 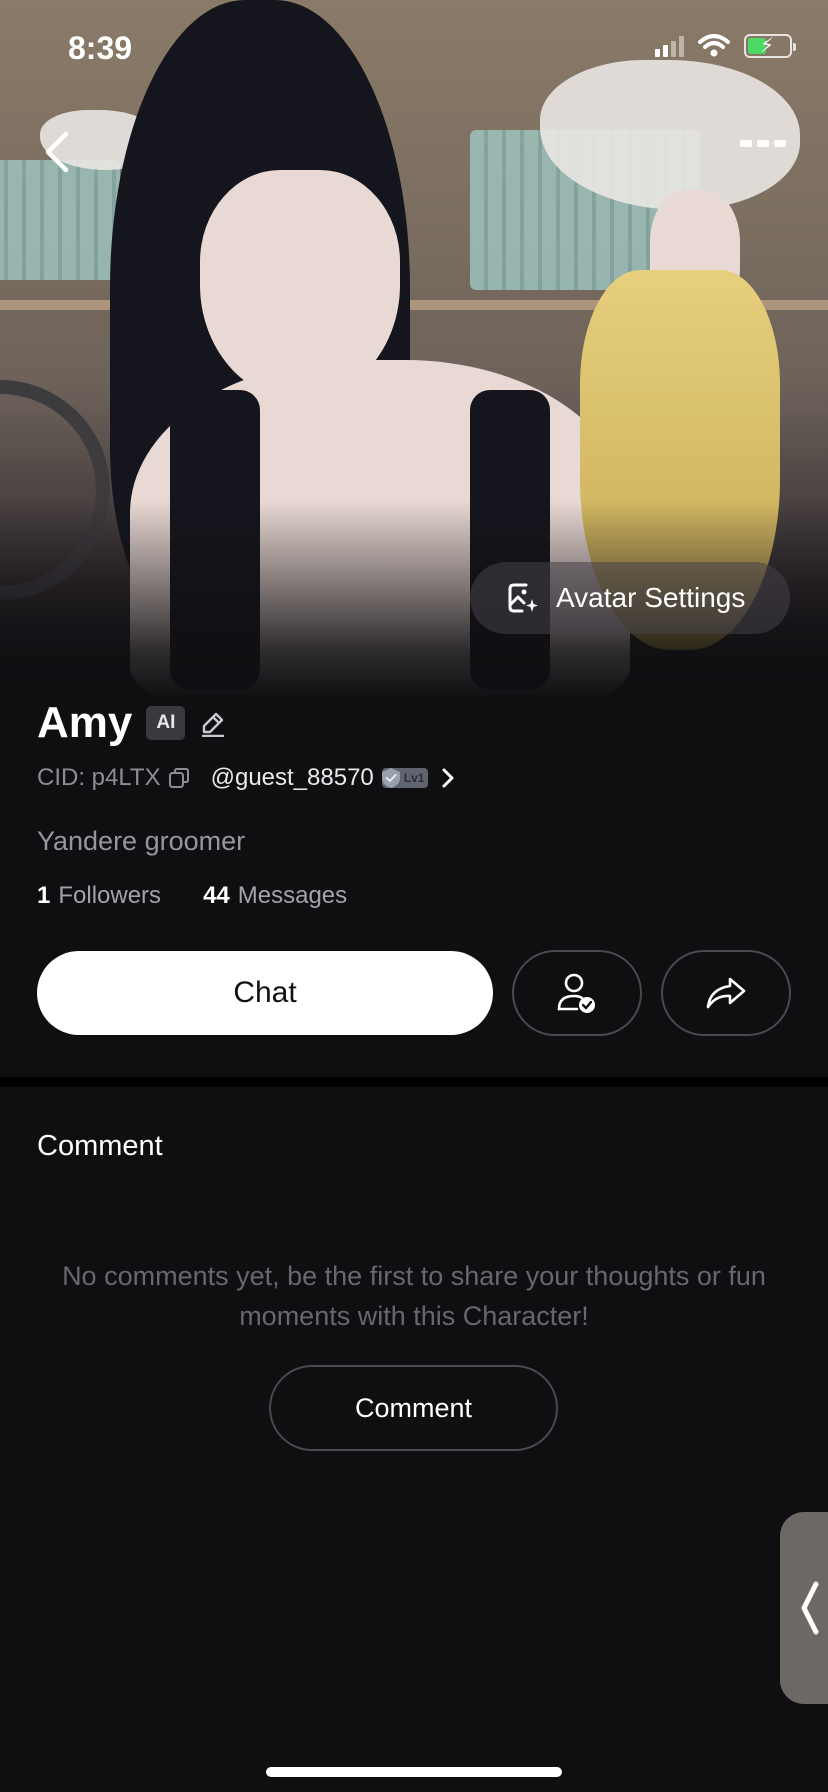 I want to click on home-indicator, so click(x=414, y=1772).